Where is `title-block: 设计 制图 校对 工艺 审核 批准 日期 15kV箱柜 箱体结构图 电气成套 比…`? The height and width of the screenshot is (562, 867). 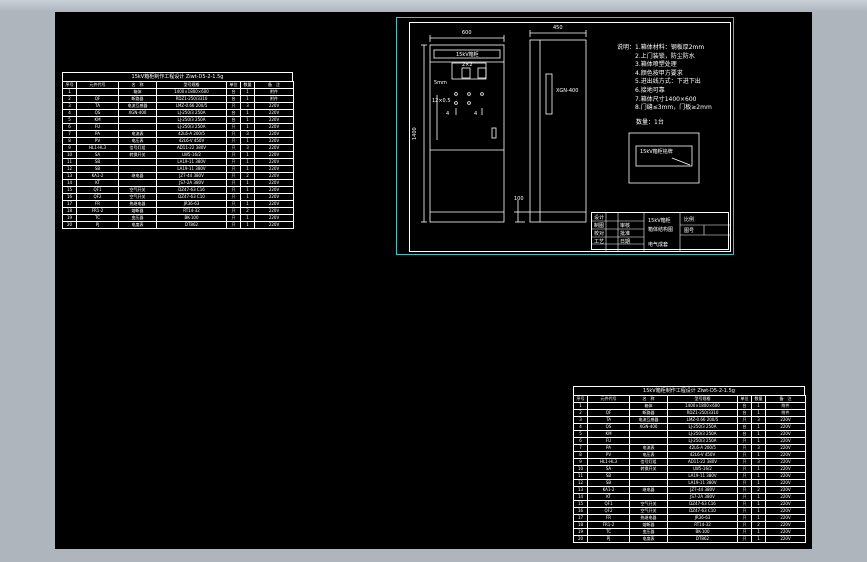 title-block: 设计 制图 校对 工艺 审核 批准 日期 15kV箱柜 箱体结构图 电气成套 比… is located at coordinates (660, 231).